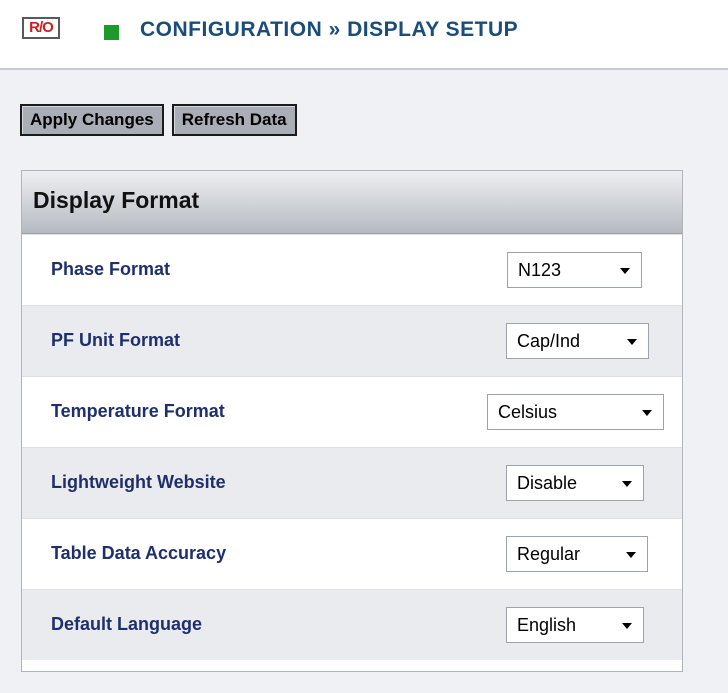 This screenshot has width=728, height=693. What do you see at coordinates (111, 269) in the screenshot?
I see `setting-label: Phase Format` at bounding box center [111, 269].